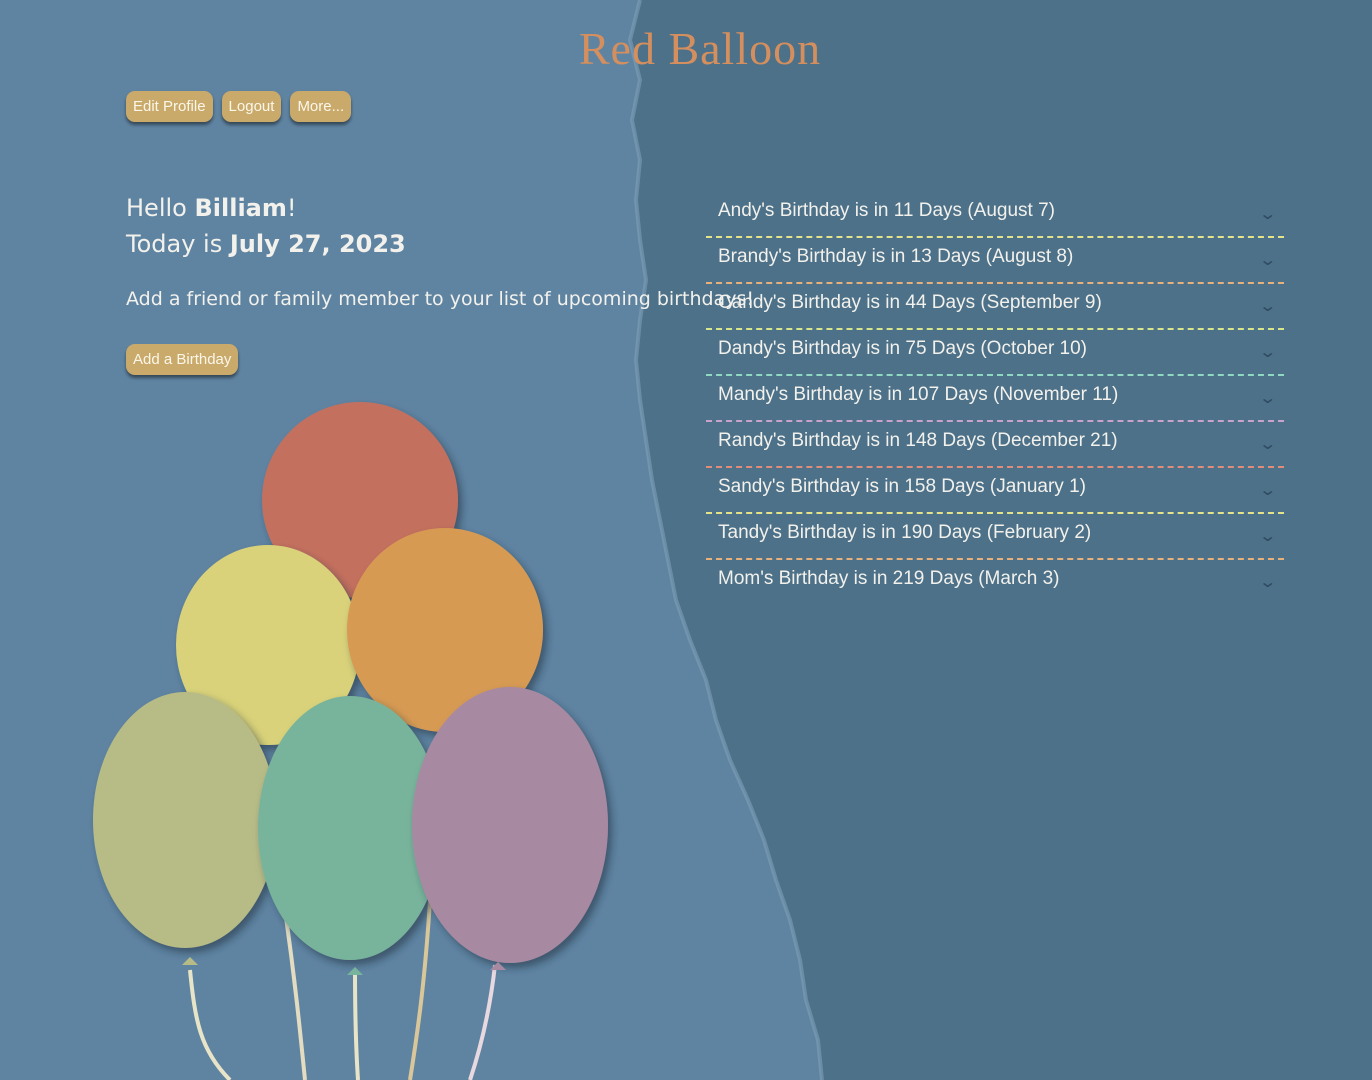 This screenshot has height=1080, width=1372. Describe the element at coordinates (291, 208) in the screenshot. I see `hello-bang: !` at that location.